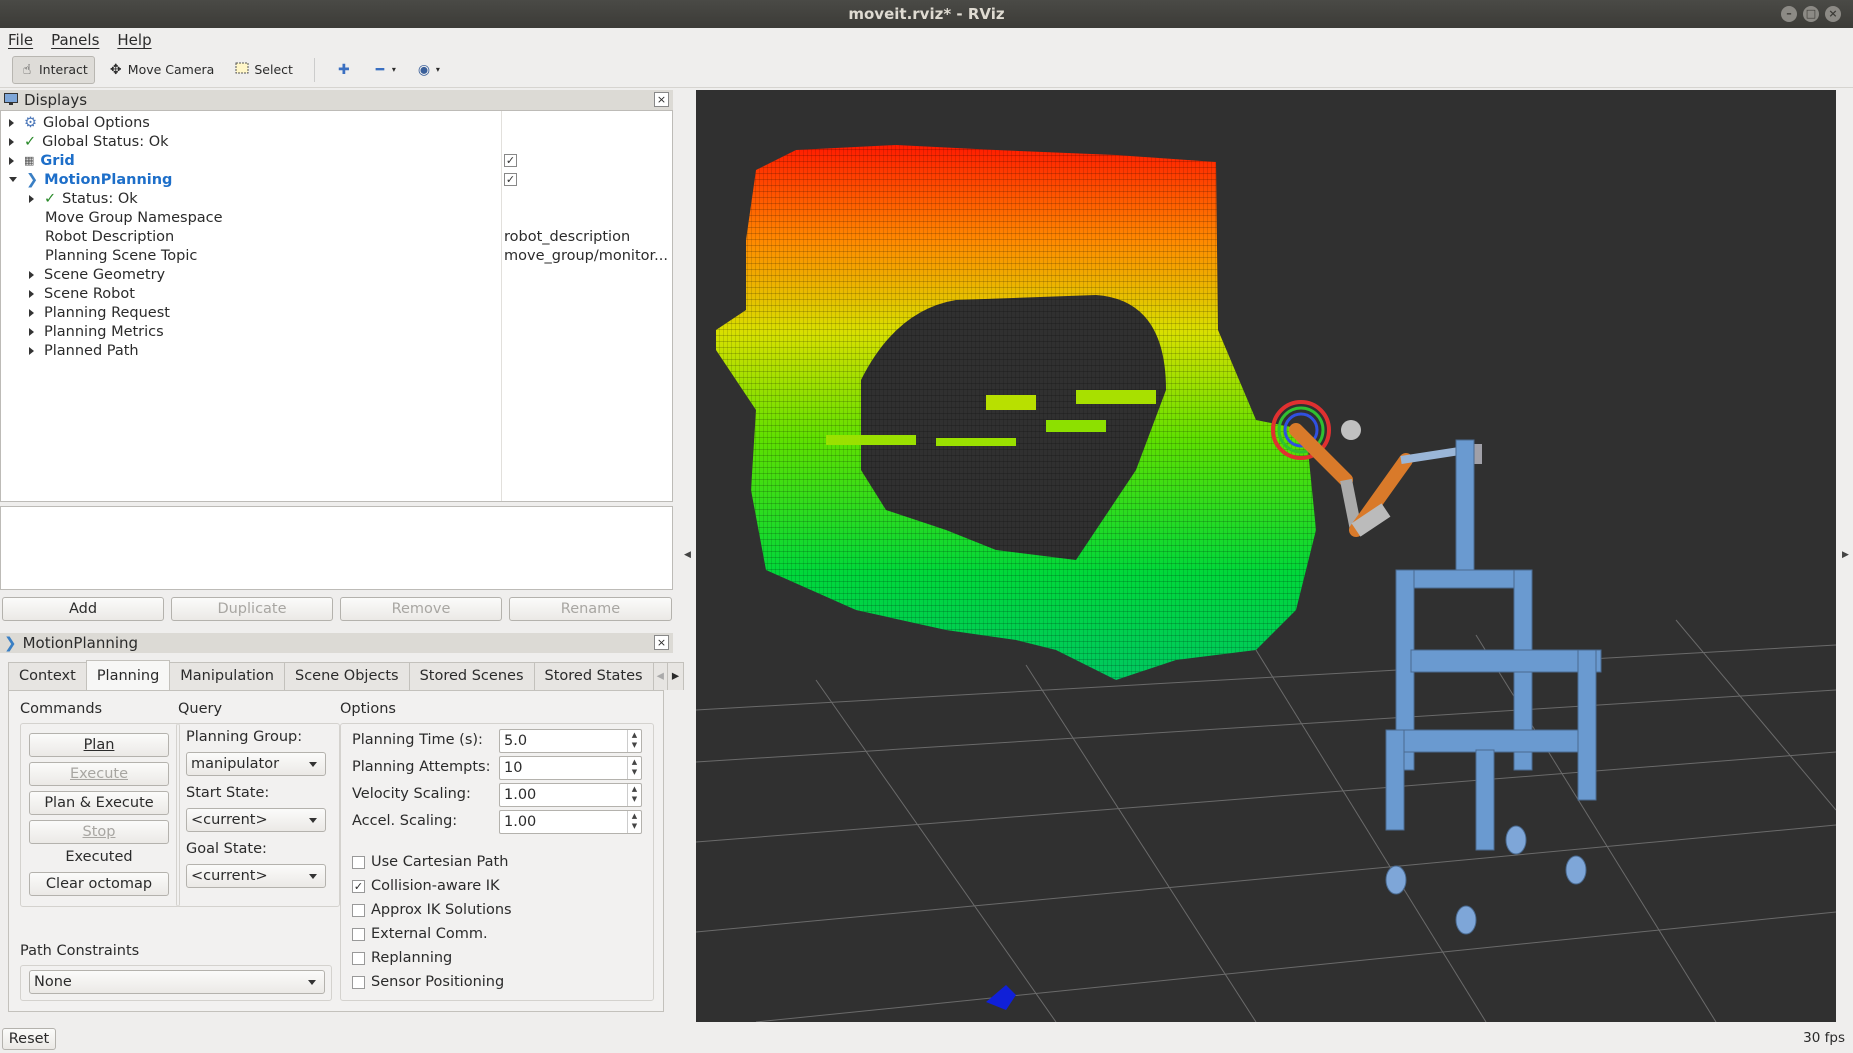 This screenshot has height=1053, width=1853. Describe the element at coordinates (200, 709) in the screenshot. I see `query-heading: Query` at that location.